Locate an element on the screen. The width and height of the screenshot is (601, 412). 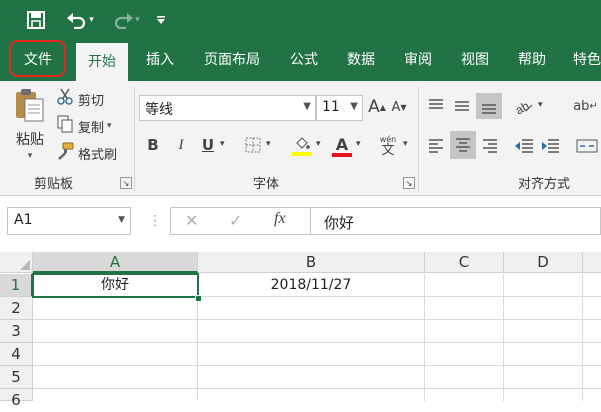
cell-b4 is located at coordinates (311, 354).